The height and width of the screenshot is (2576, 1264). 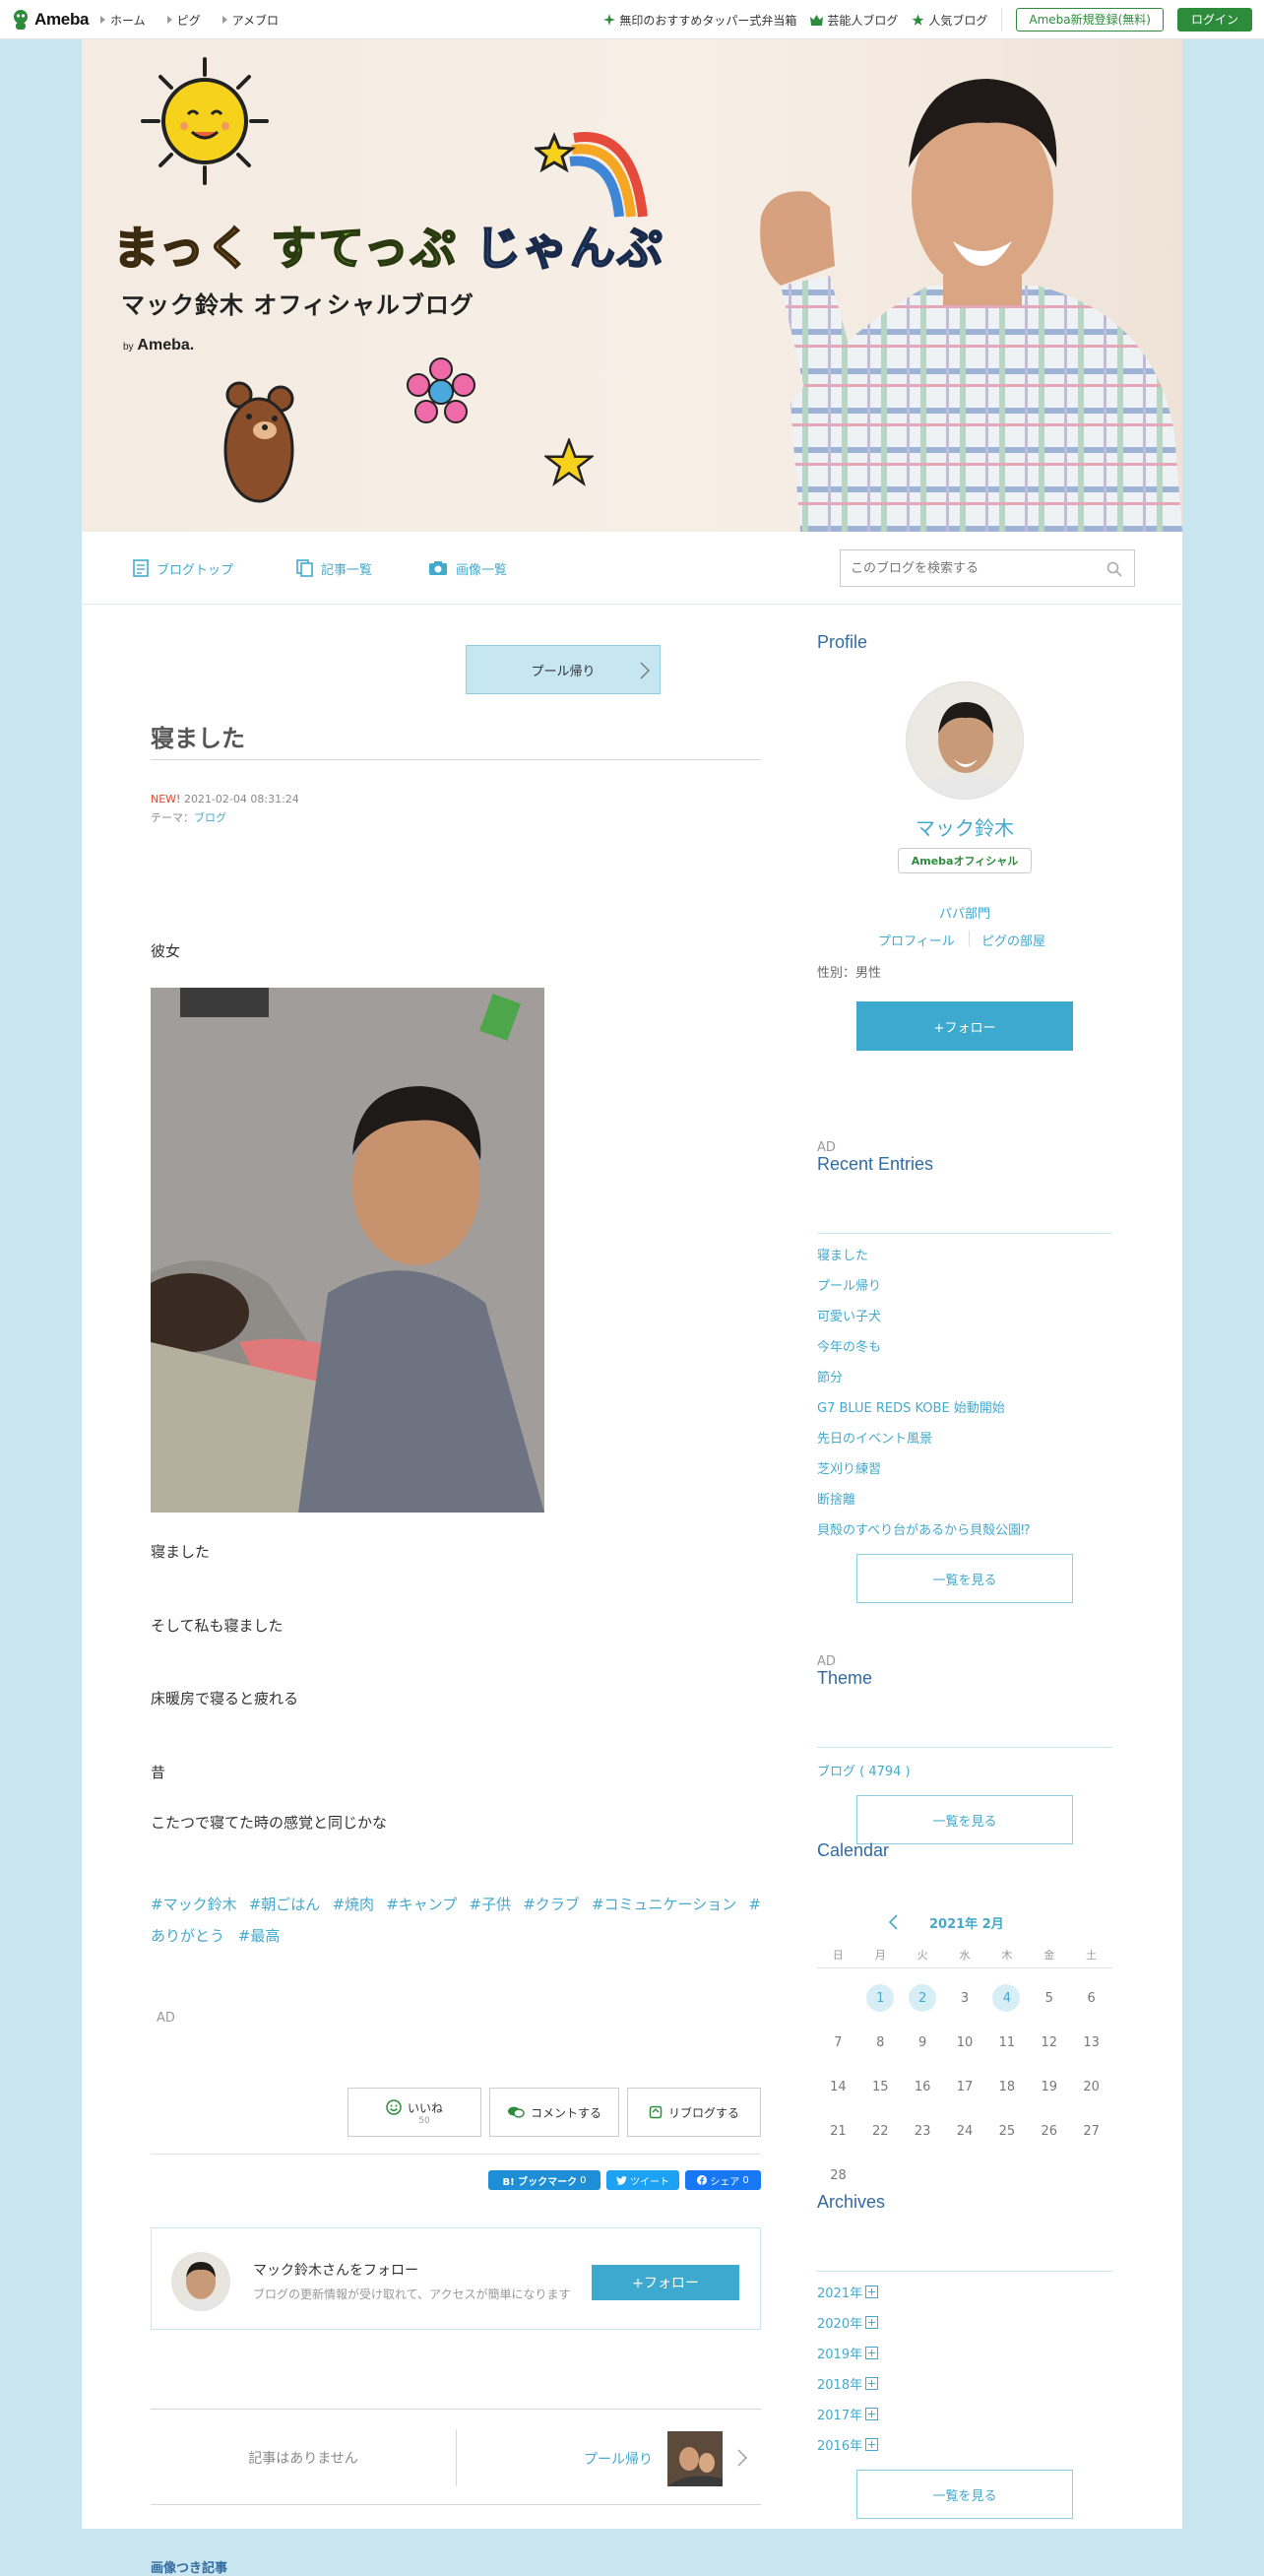 I want to click on hashtag: #子供, so click(x=490, y=1904).